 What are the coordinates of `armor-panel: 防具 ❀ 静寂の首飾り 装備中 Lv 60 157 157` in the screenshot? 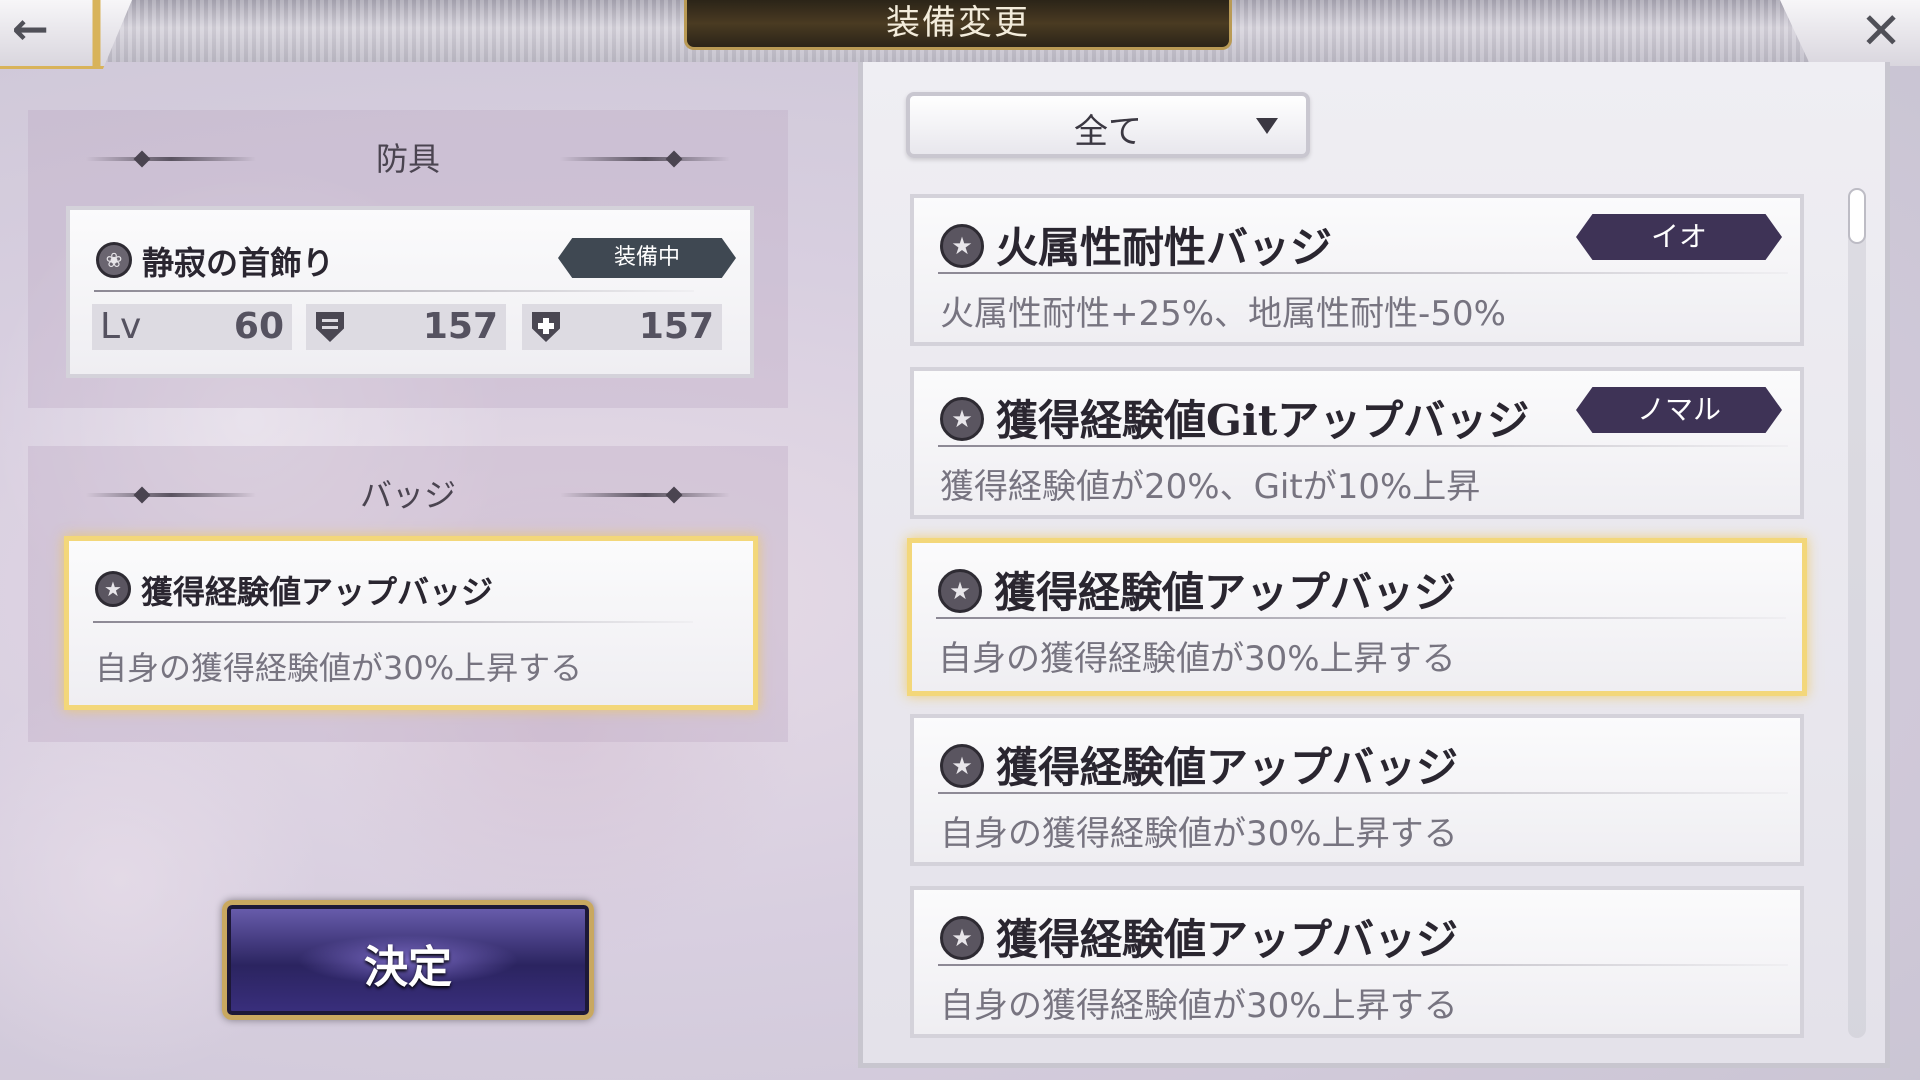 It's located at (408, 259).